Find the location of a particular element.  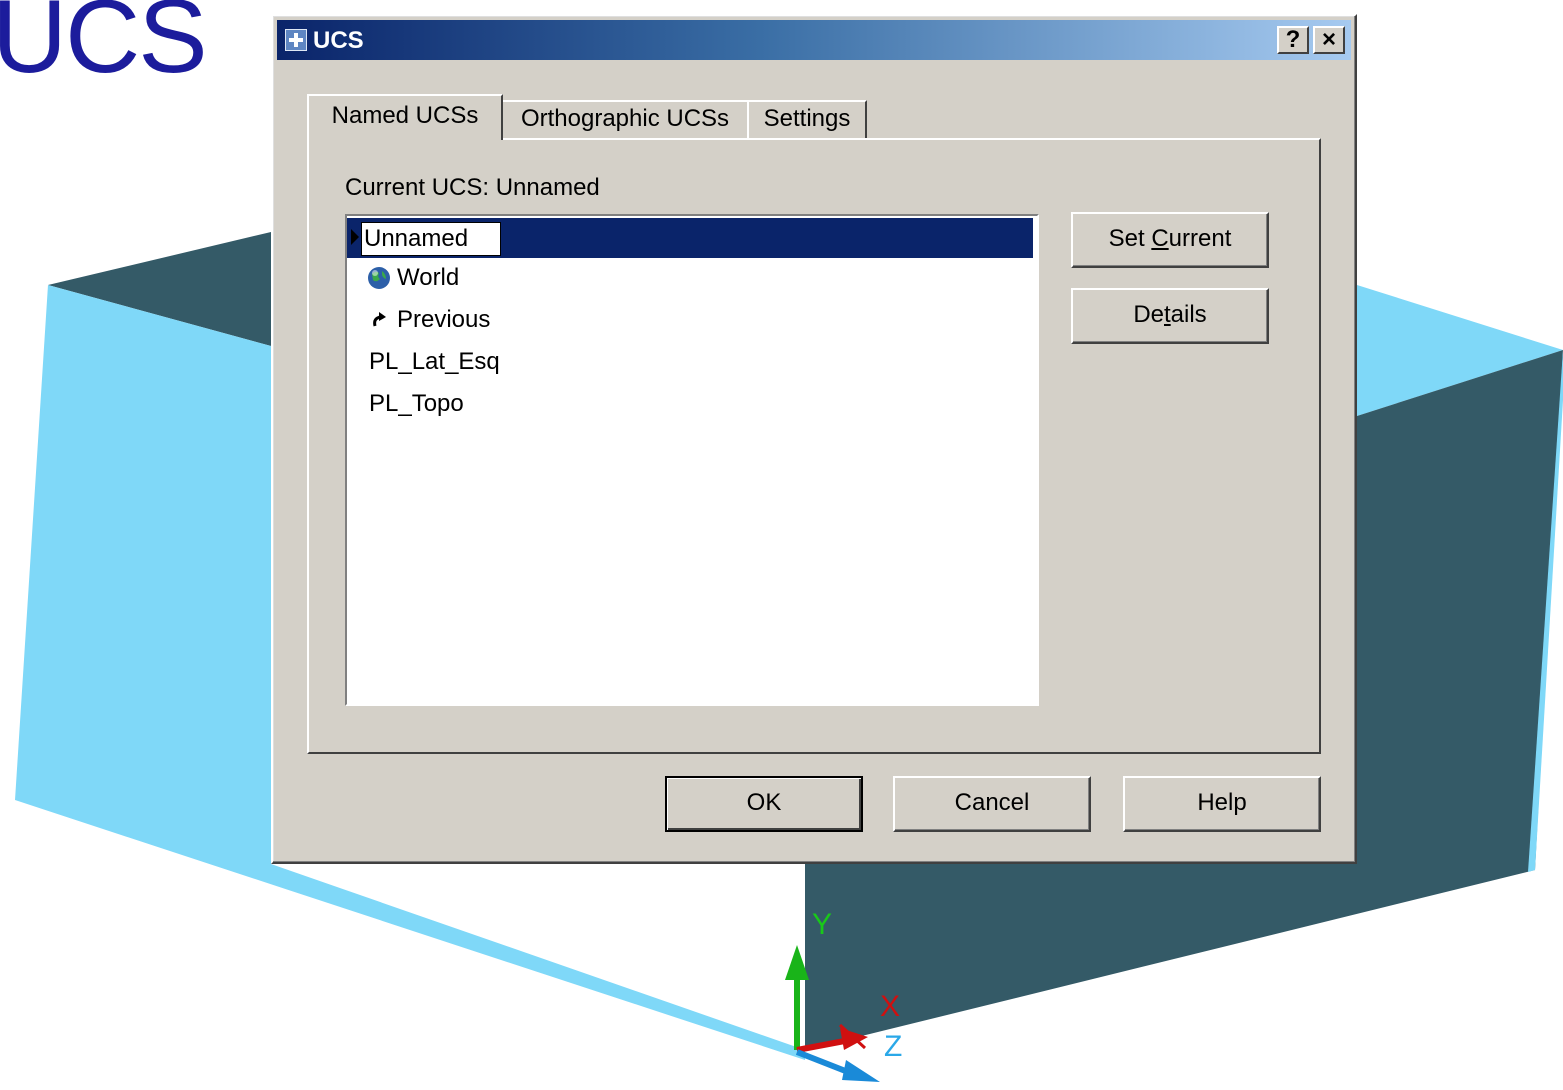

list-item-previous: Previous is located at coordinates (690, 320).